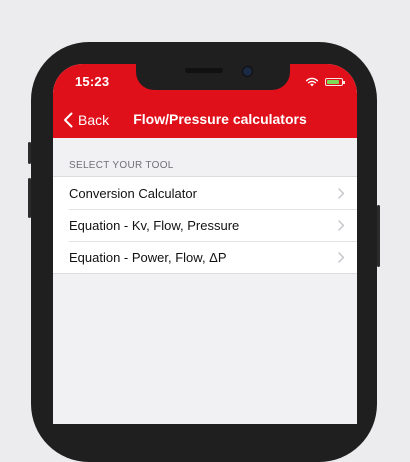  I want to click on battery-tip, so click(344, 82).